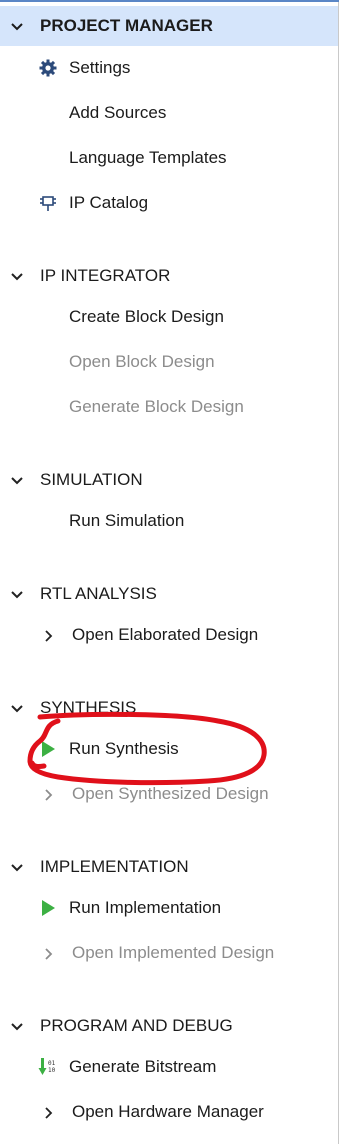  What do you see at coordinates (98, 593) in the screenshot?
I see `section-title: RTL ANALYSIS` at bounding box center [98, 593].